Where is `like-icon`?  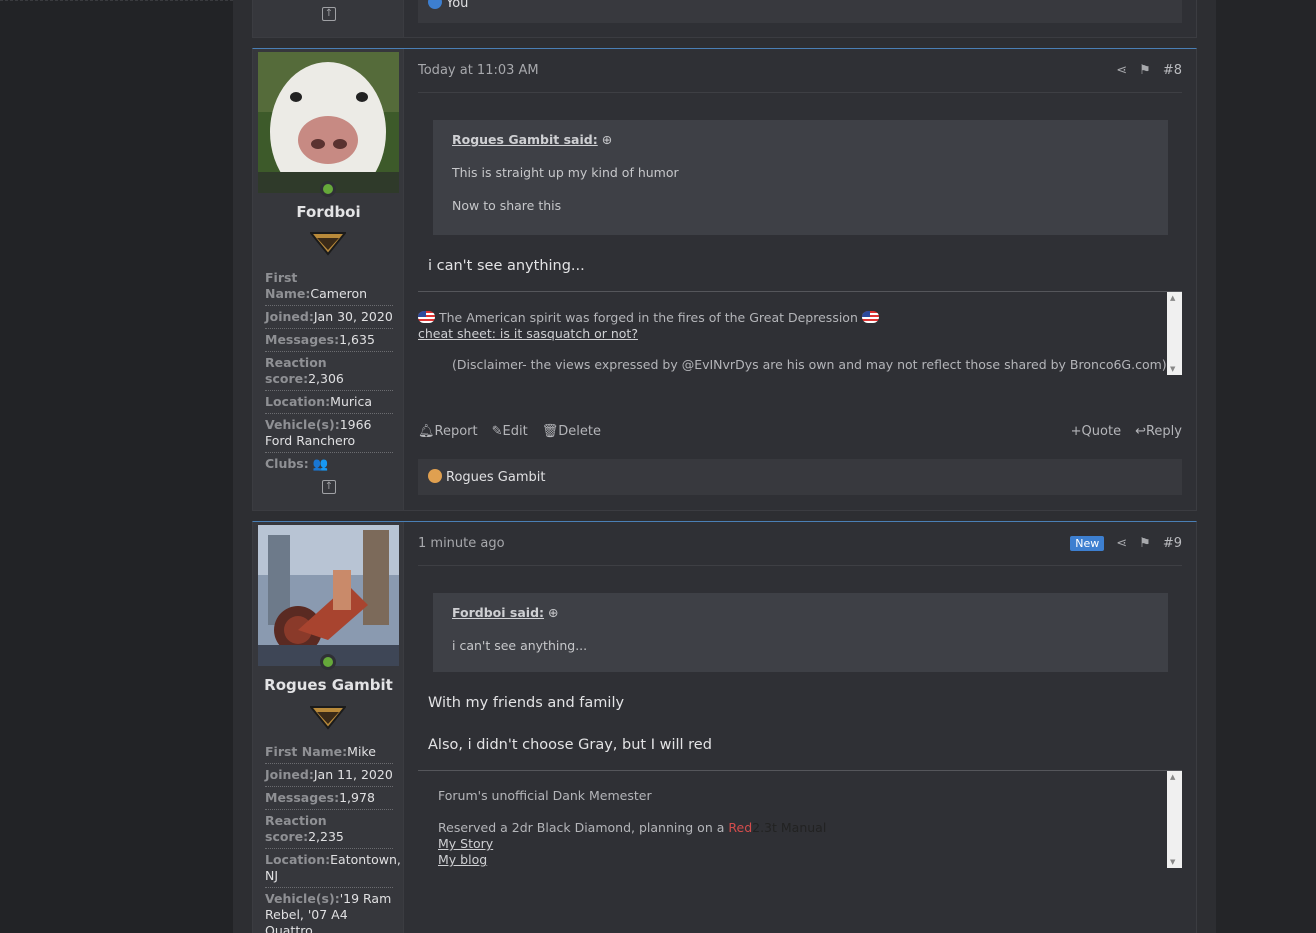 like-icon is located at coordinates (435, 4).